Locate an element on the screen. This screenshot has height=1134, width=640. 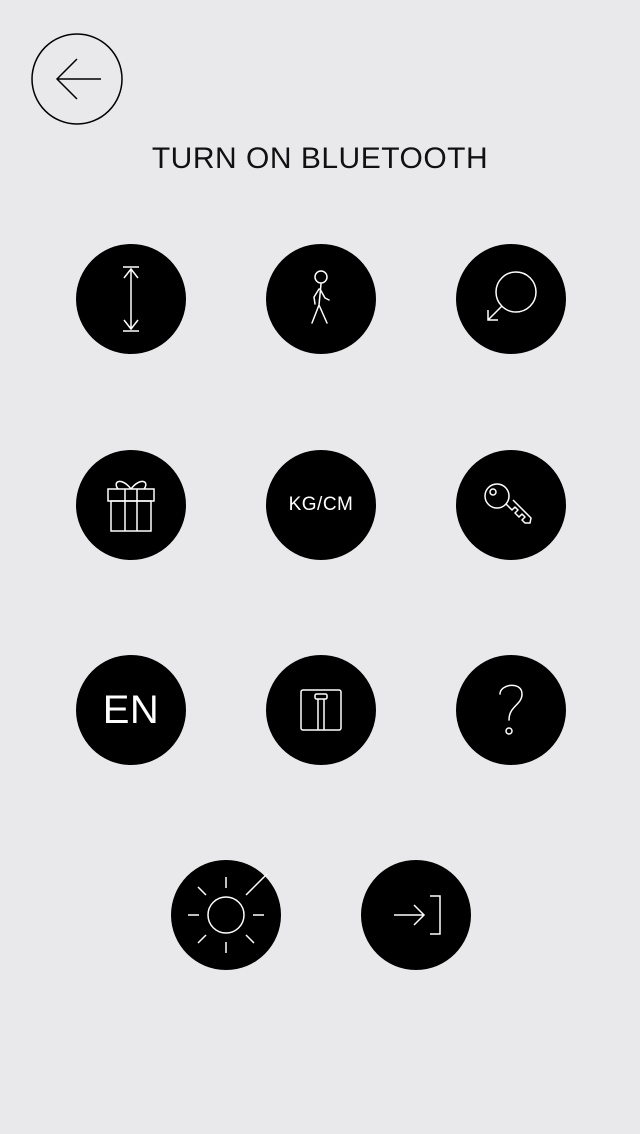
help-button is located at coordinates (511, 710).